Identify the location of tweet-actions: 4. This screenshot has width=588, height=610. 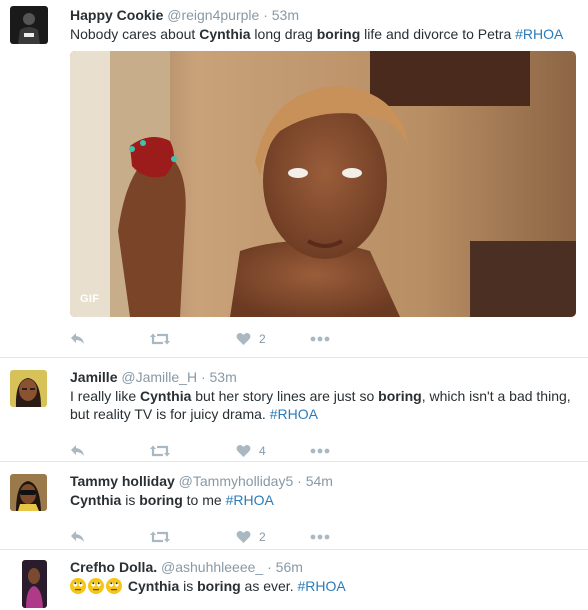
(220, 451).